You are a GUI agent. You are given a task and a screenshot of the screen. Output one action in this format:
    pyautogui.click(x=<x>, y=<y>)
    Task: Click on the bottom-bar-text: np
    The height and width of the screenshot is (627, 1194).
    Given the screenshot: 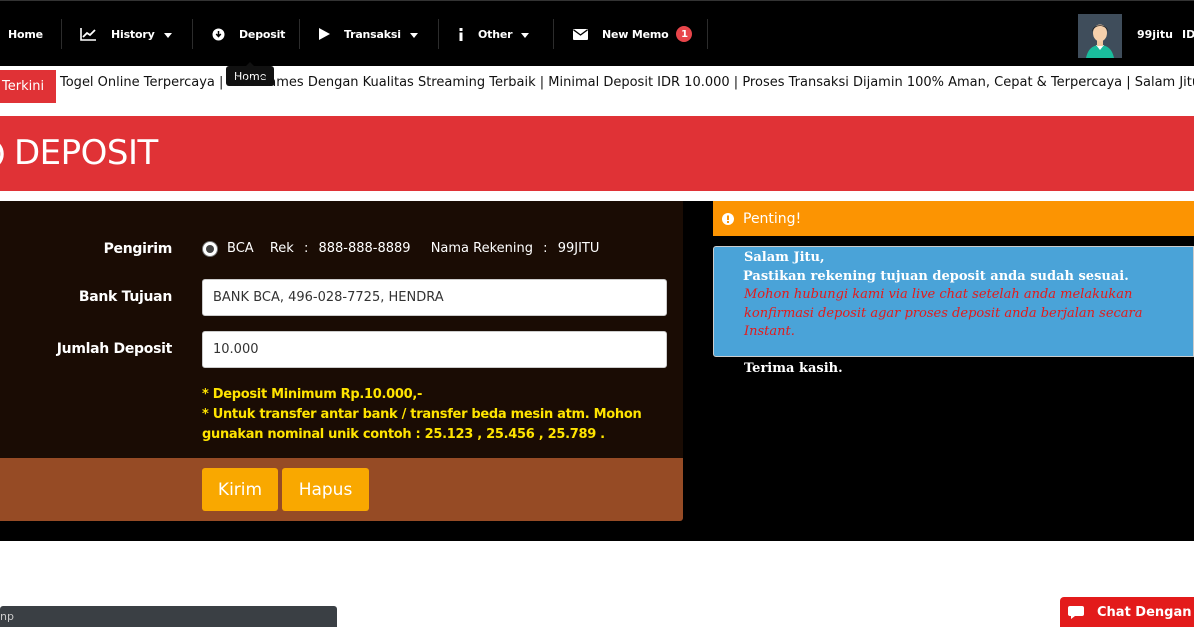 What is the action you would take?
    pyautogui.click(x=7, y=616)
    